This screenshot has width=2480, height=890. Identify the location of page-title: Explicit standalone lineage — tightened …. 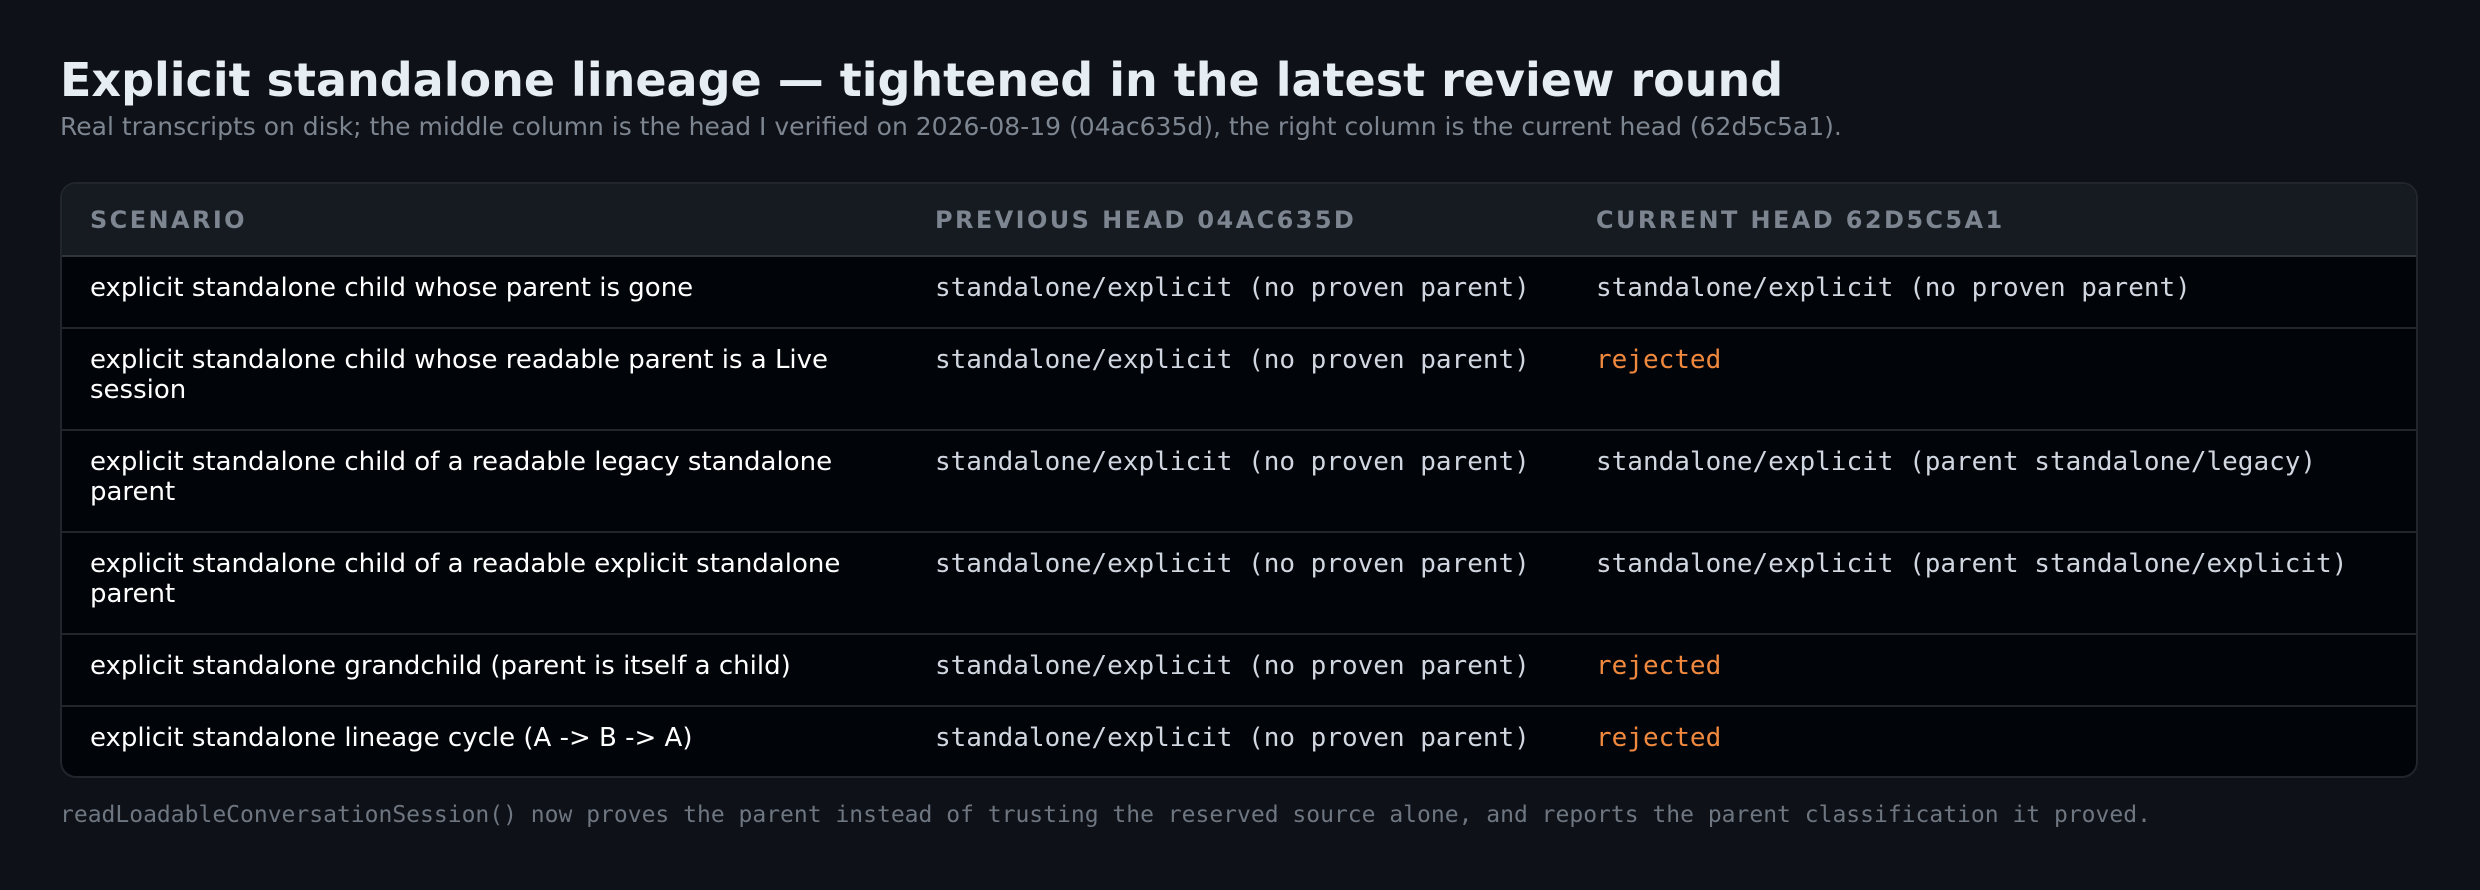
(922, 80).